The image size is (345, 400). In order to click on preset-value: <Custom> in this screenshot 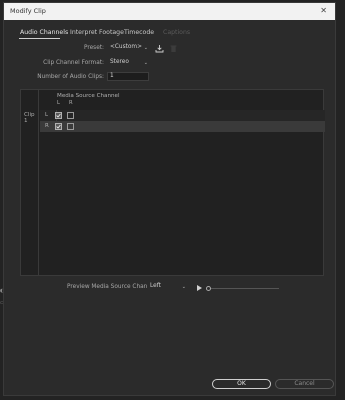, I will do `click(126, 47)`.